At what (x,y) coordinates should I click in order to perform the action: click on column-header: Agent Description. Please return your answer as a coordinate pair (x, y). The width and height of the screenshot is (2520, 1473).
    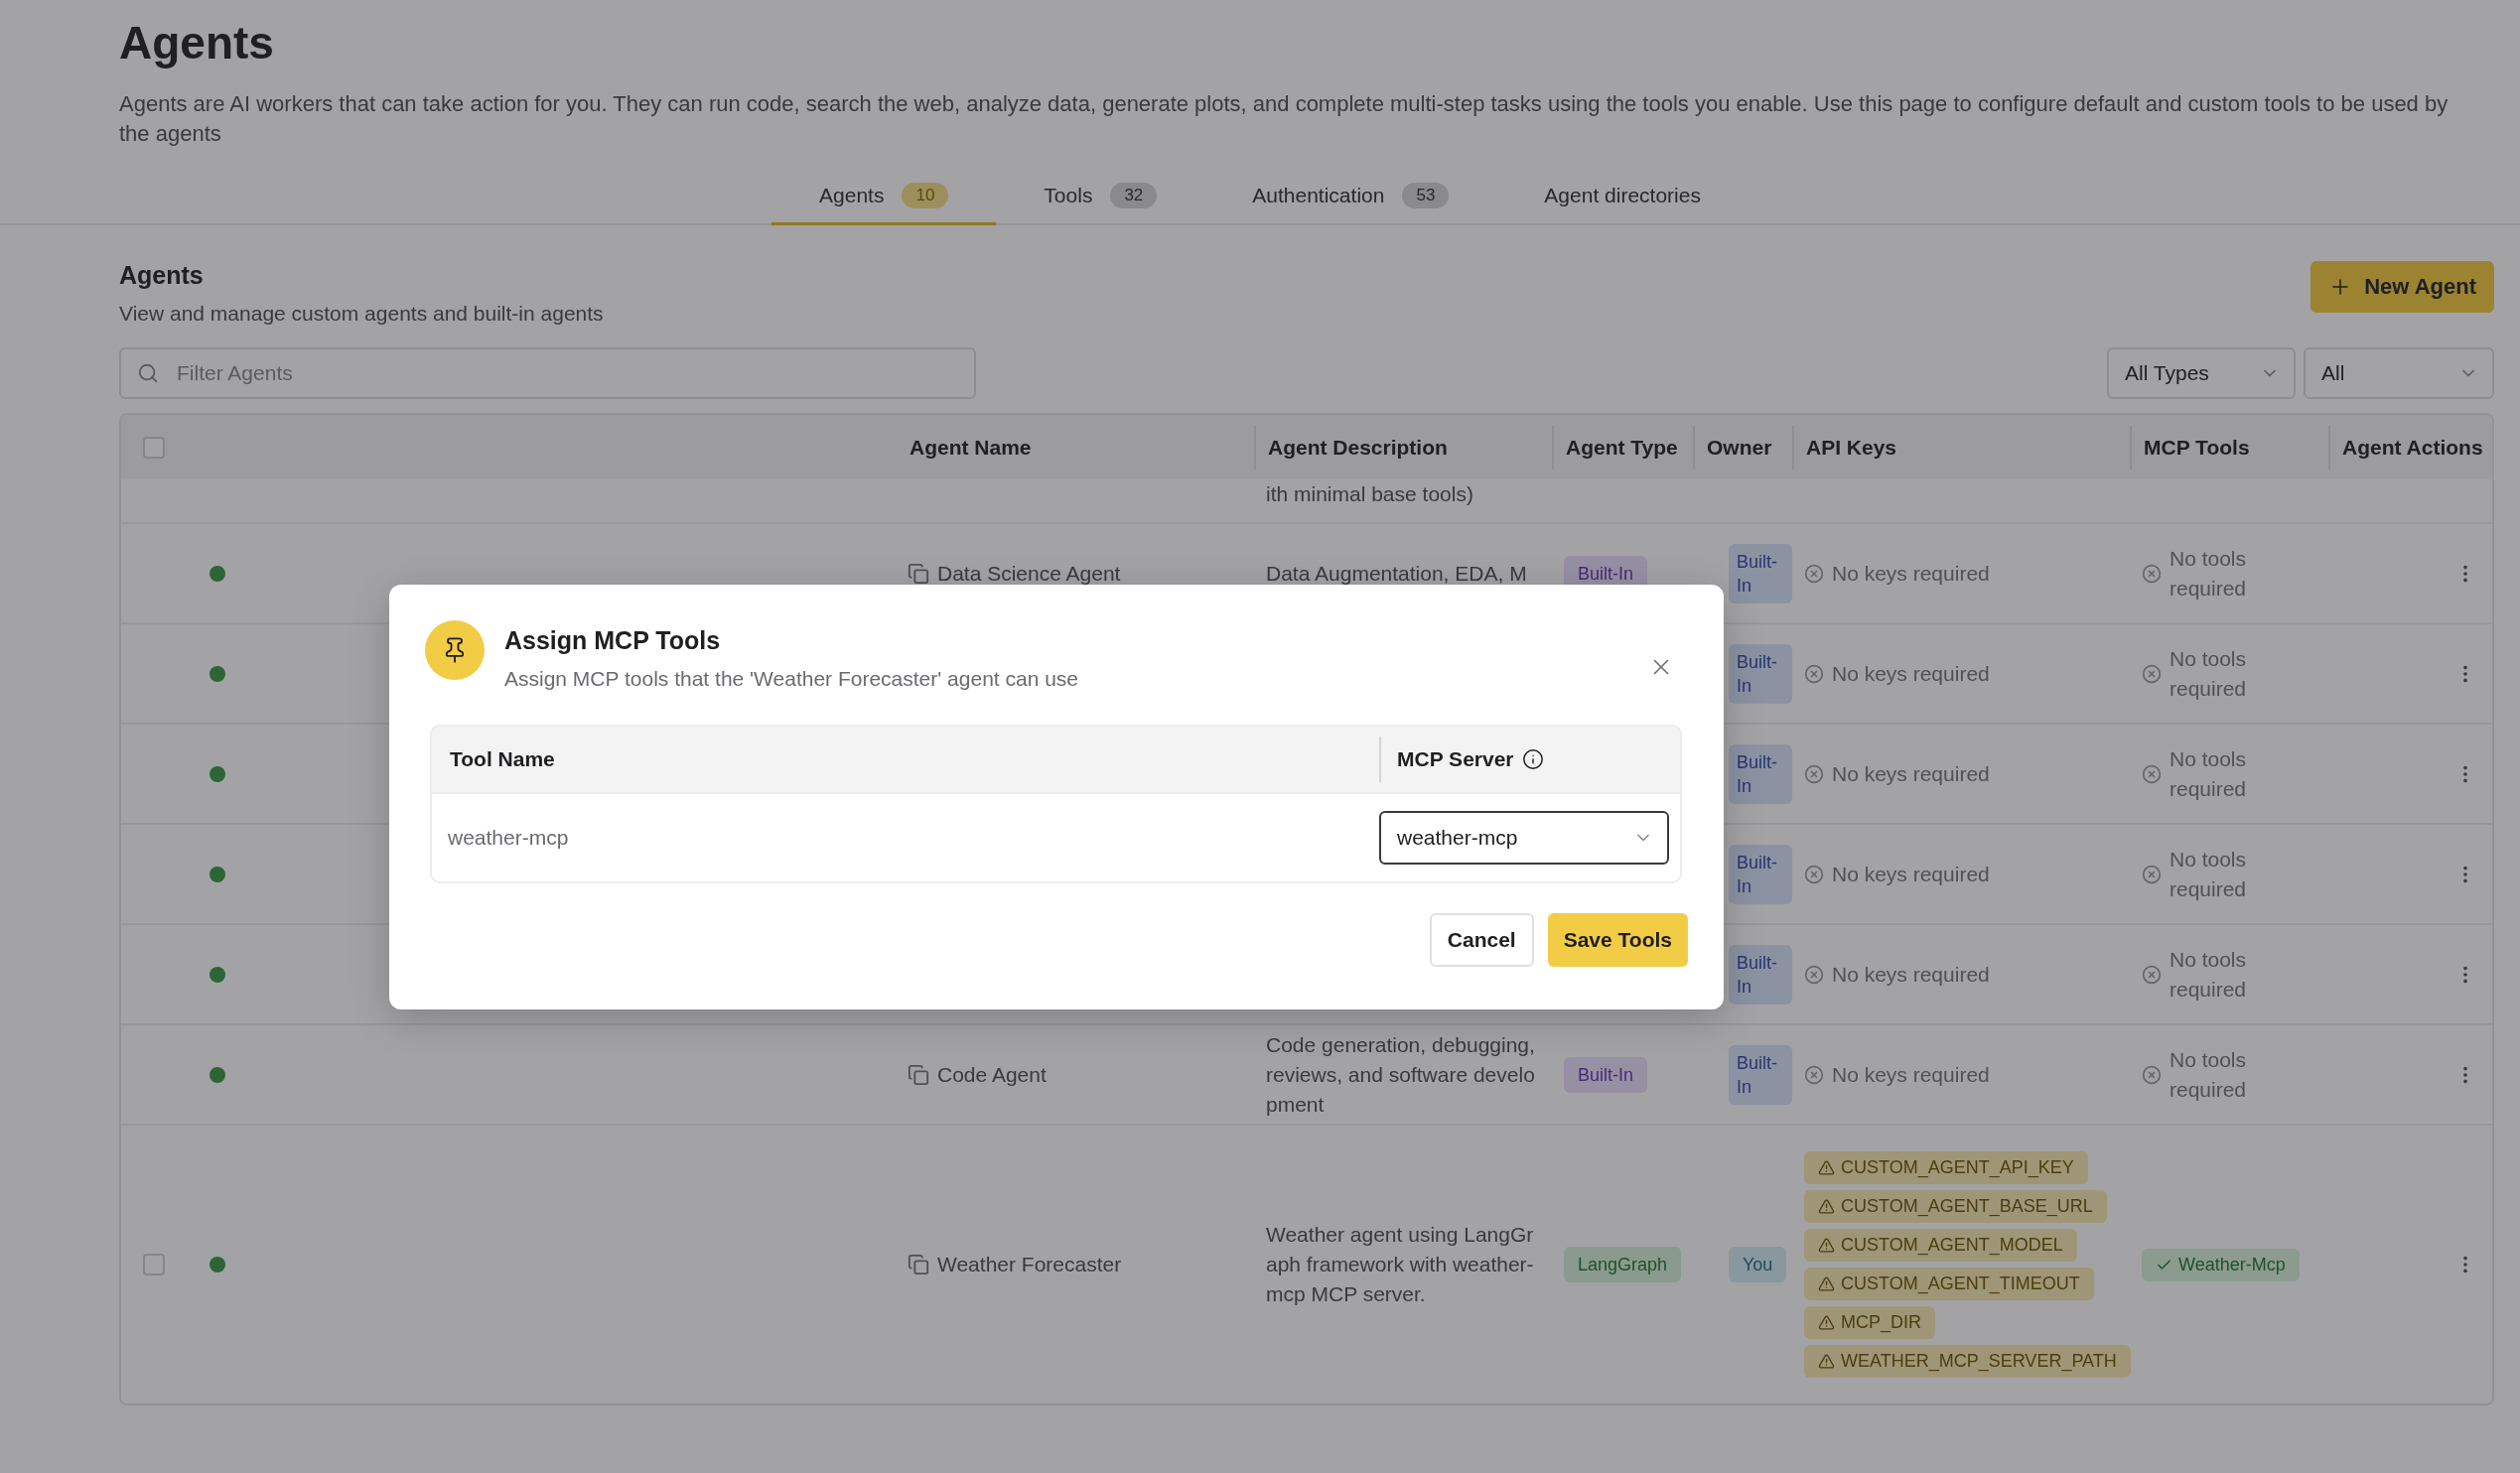
    Looking at the image, I should click on (1403, 447).